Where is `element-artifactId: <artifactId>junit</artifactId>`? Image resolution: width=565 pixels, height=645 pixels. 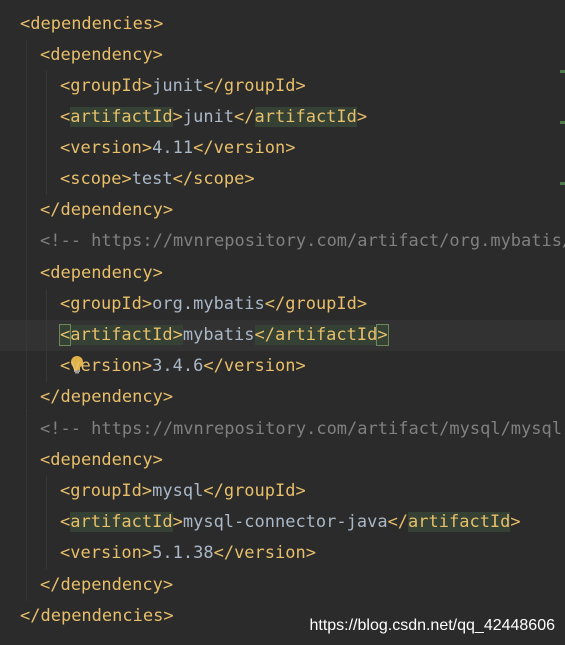
element-artifactId: <artifactId>junit</artifactId> is located at coordinates (214, 117).